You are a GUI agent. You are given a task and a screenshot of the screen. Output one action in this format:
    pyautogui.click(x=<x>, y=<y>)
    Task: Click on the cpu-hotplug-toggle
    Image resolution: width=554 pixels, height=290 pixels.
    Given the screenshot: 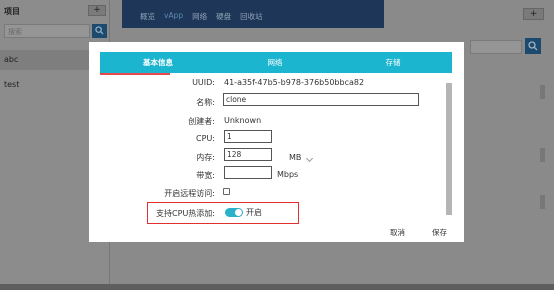 What is the action you would take?
    pyautogui.click(x=234, y=212)
    